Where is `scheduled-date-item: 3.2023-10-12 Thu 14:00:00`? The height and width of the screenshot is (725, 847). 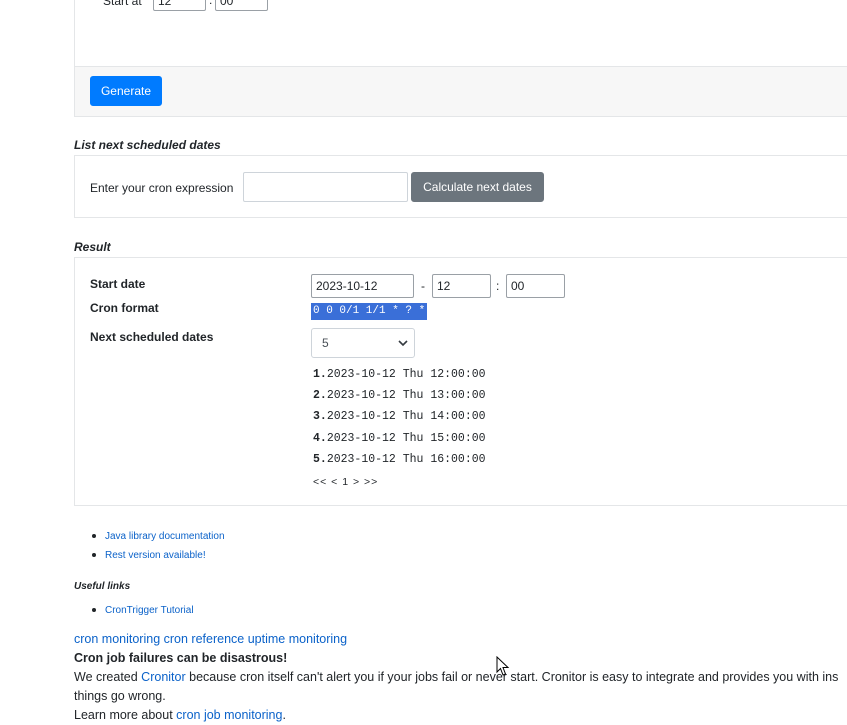 scheduled-date-item: 3.2023-10-12 Thu 14:00:00 is located at coordinates (399, 416).